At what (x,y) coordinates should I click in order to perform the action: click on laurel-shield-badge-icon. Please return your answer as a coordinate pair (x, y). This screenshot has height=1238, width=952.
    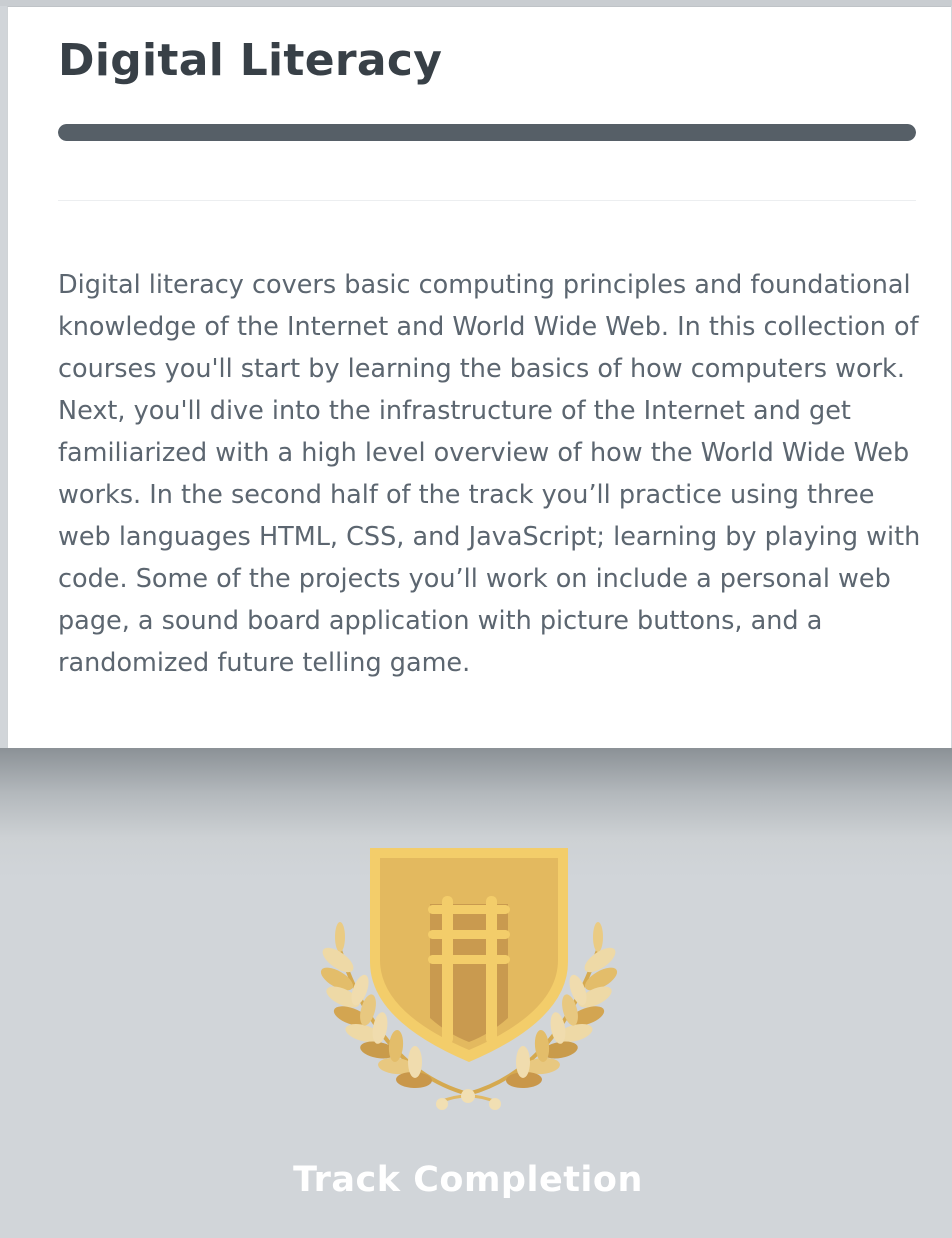
    Looking at the image, I should click on (469, 979).